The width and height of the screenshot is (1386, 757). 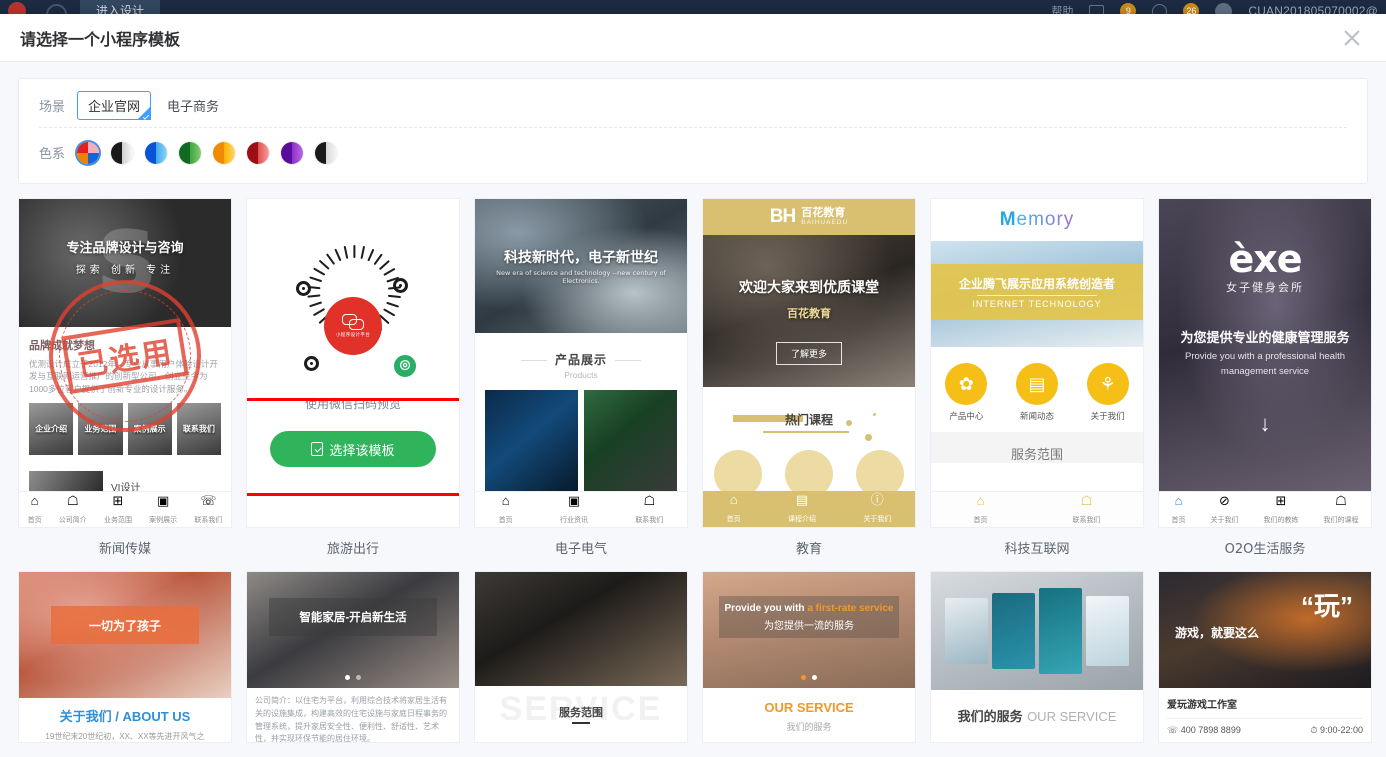 I want to click on template-card-row2-5: 我们的服务 OUR SERVICE, so click(x=1037, y=657).